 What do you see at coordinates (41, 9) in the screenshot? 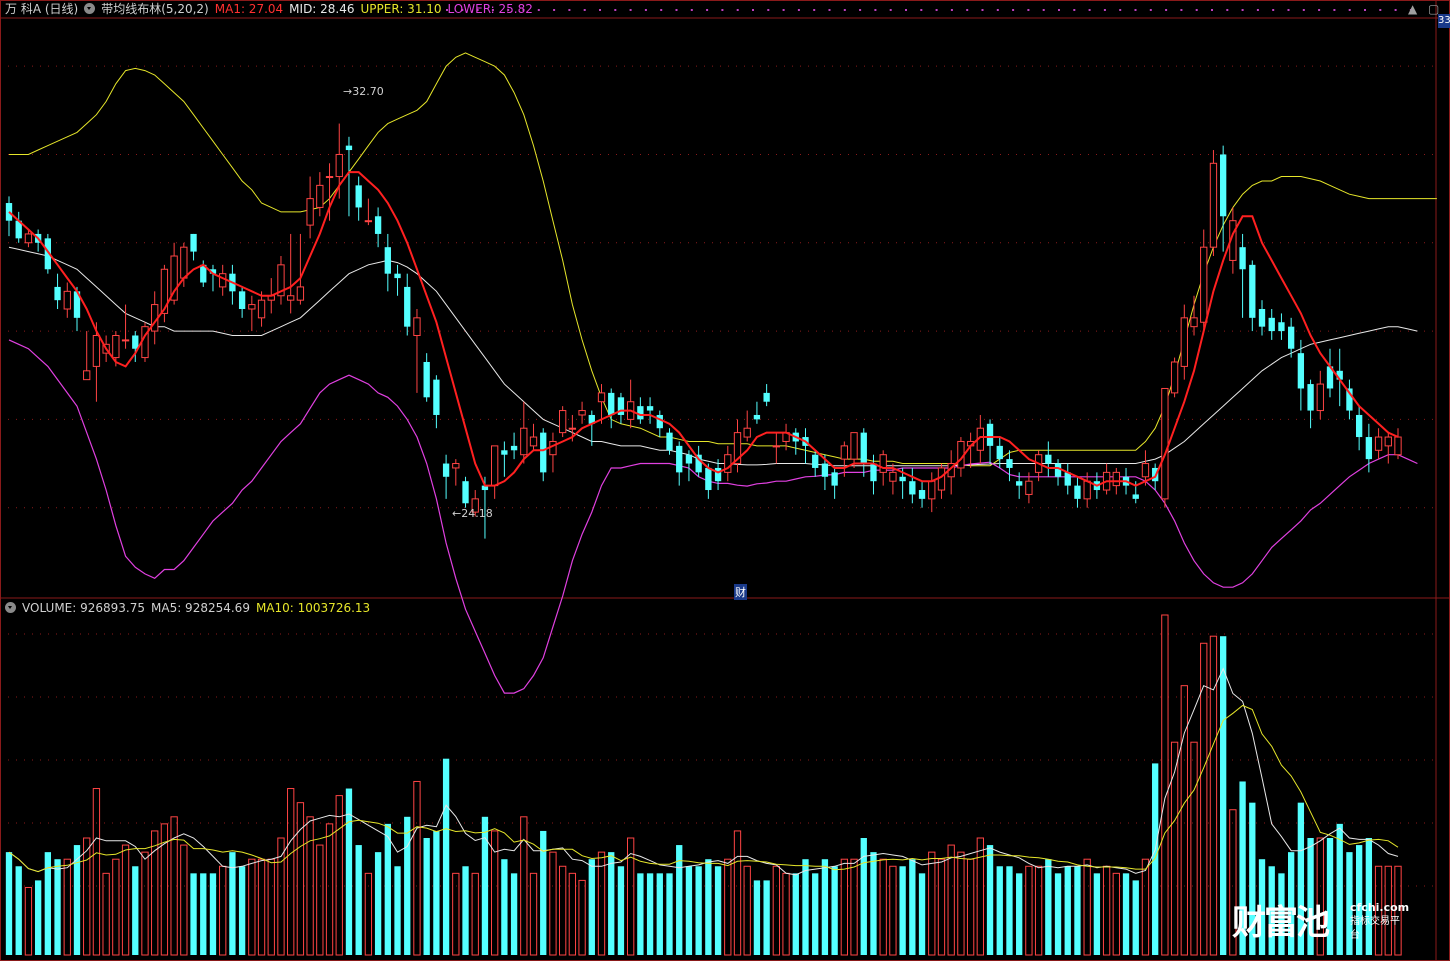
I see `stock-name: 万 科A (日线)` at bounding box center [41, 9].